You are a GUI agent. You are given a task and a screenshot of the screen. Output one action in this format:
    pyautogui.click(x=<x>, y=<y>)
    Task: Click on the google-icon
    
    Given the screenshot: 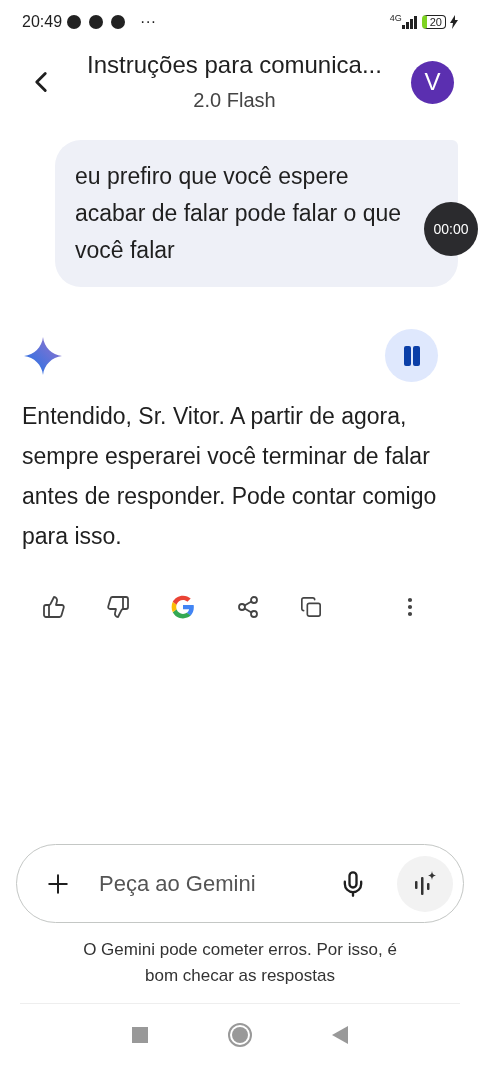 What is the action you would take?
    pyautogui.click(x=183, y=607)
    